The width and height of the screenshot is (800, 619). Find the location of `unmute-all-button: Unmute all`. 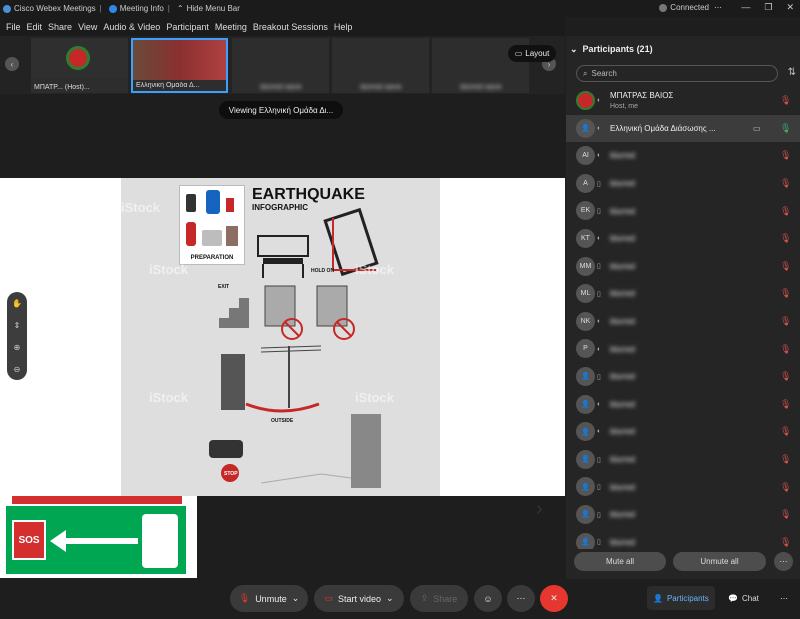

unmute-all-button: Unmute all is located at coordinates (719, 561).